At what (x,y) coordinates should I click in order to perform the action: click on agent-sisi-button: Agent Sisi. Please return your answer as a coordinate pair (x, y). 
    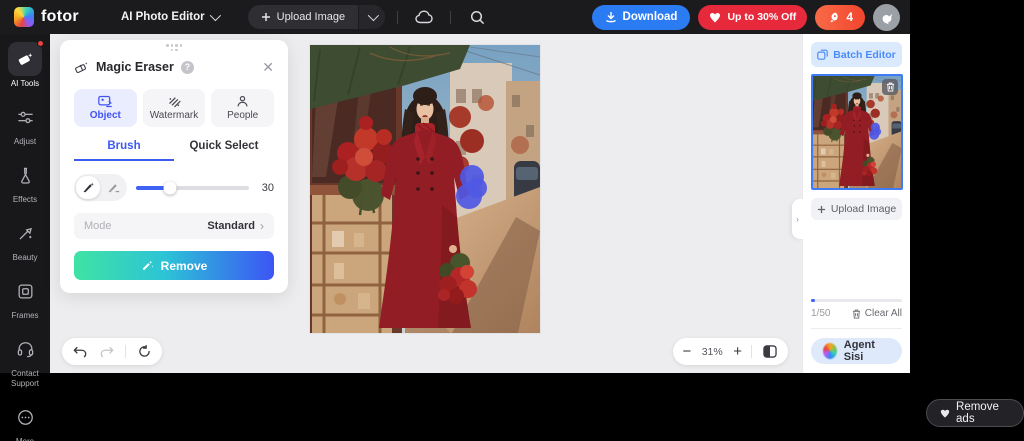
    Looking at the image, I should click on (856, 351).